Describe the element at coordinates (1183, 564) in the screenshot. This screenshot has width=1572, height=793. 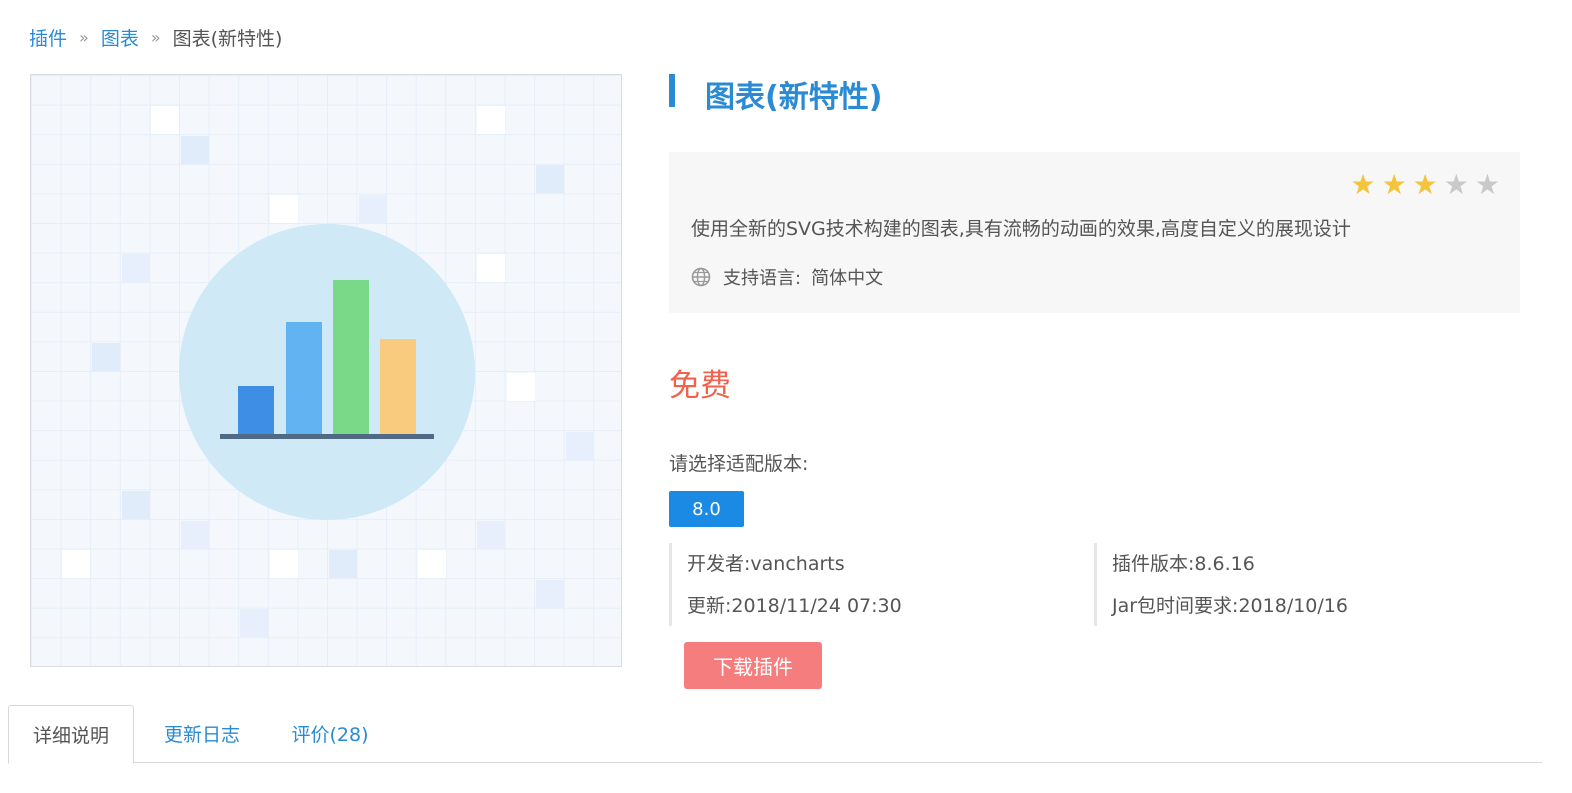
I see `plugin-version-info: 插件版本:8.6.16` at that location.